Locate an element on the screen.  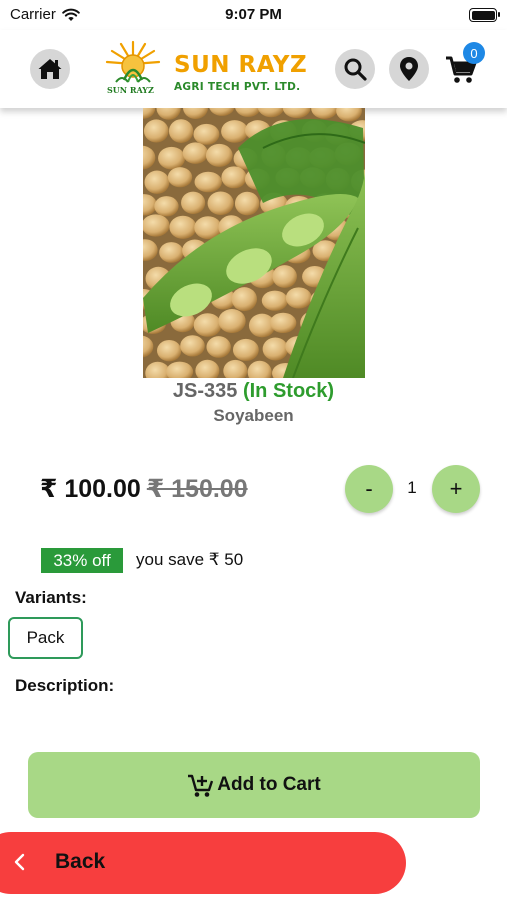
battery-fill is located at coordinates (483, 15).